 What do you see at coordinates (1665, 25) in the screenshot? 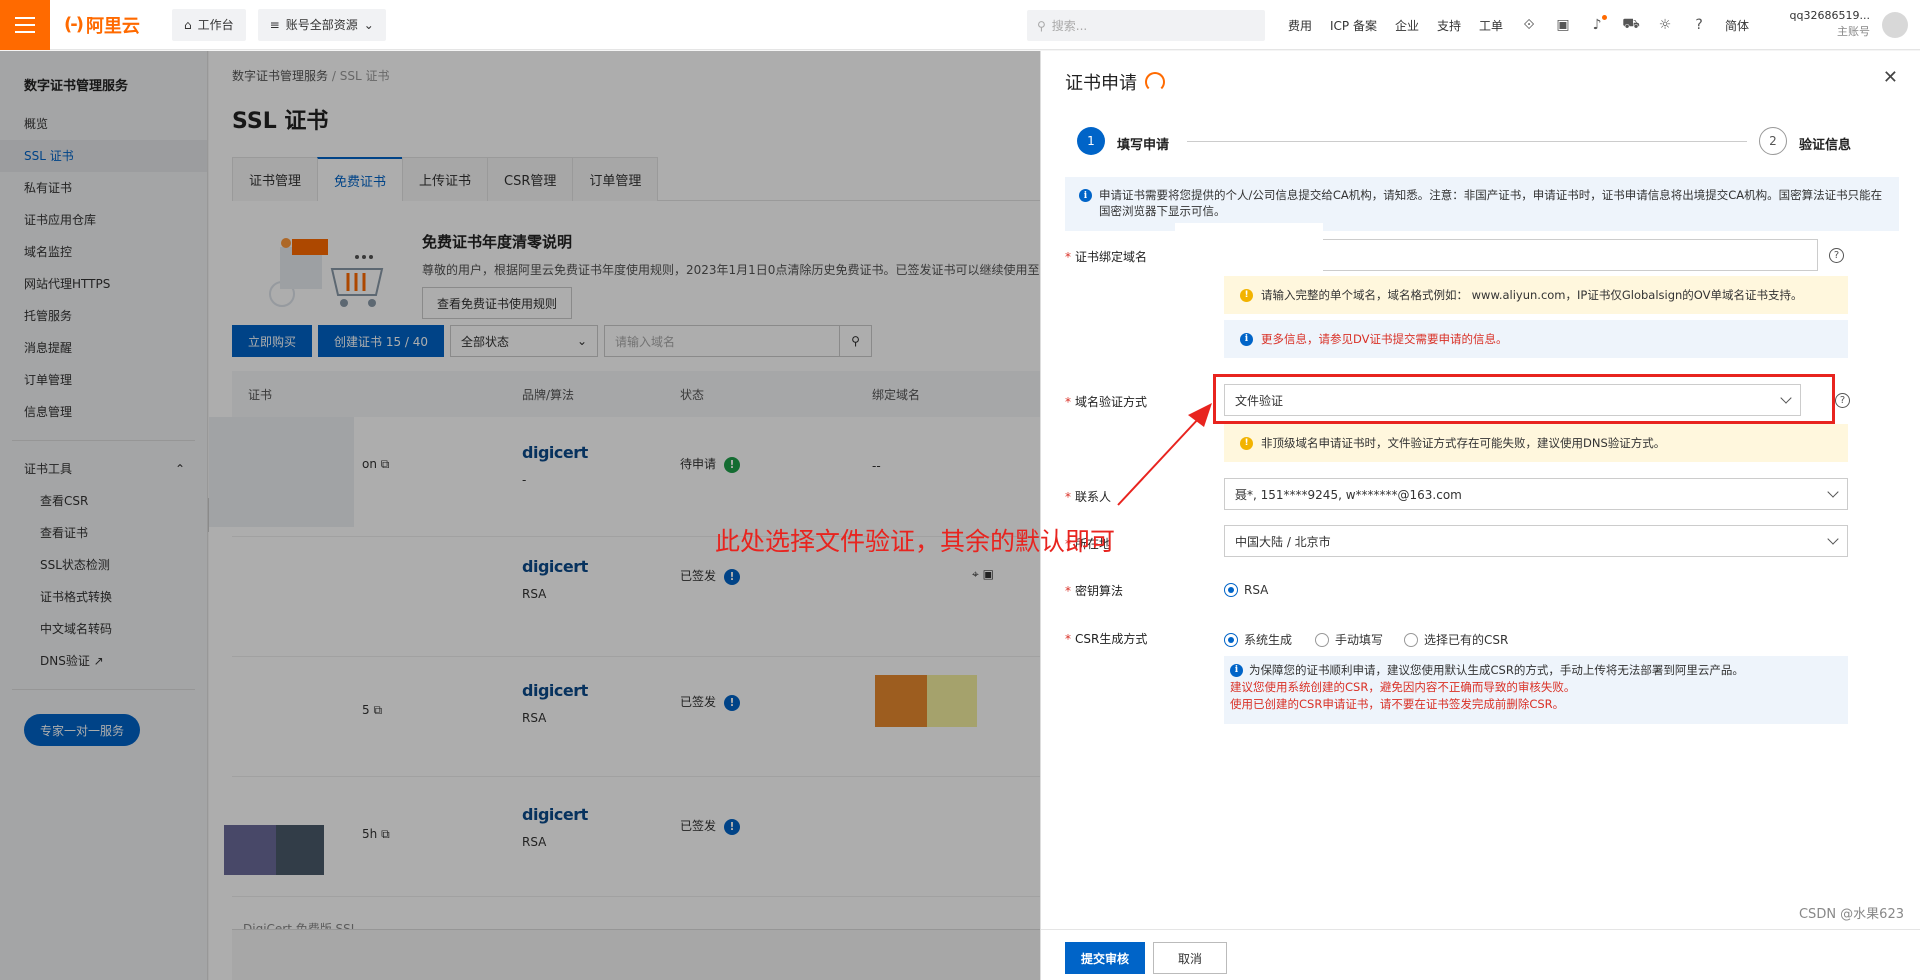
I see `lightbulb-icon: ☼` at bounding box center [1665, 25].